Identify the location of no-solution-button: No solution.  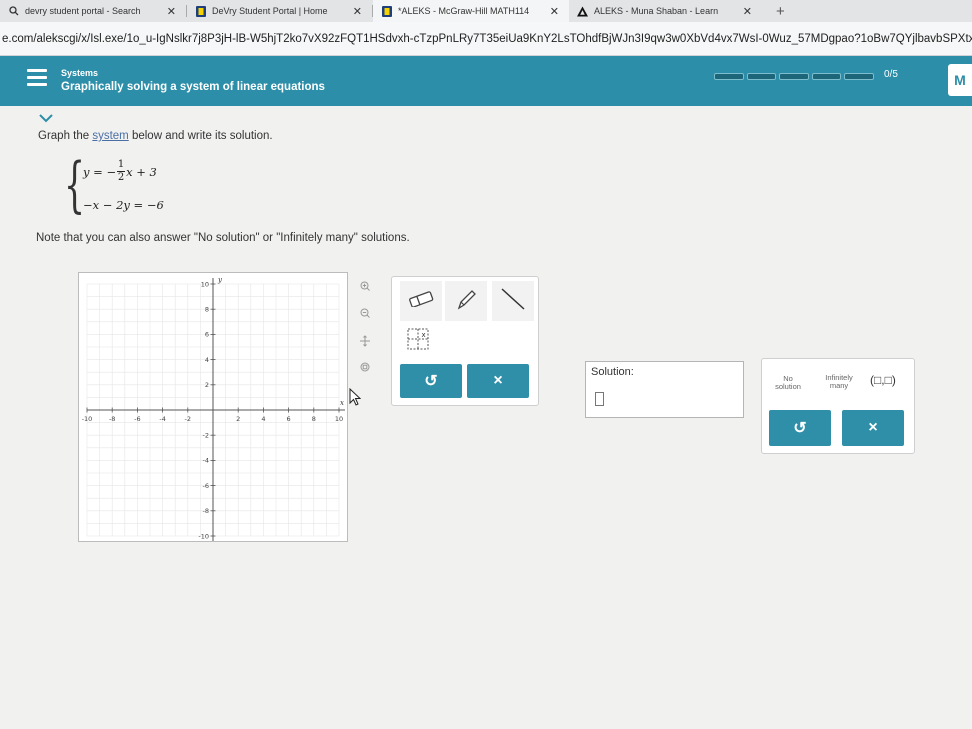
(788, 383).